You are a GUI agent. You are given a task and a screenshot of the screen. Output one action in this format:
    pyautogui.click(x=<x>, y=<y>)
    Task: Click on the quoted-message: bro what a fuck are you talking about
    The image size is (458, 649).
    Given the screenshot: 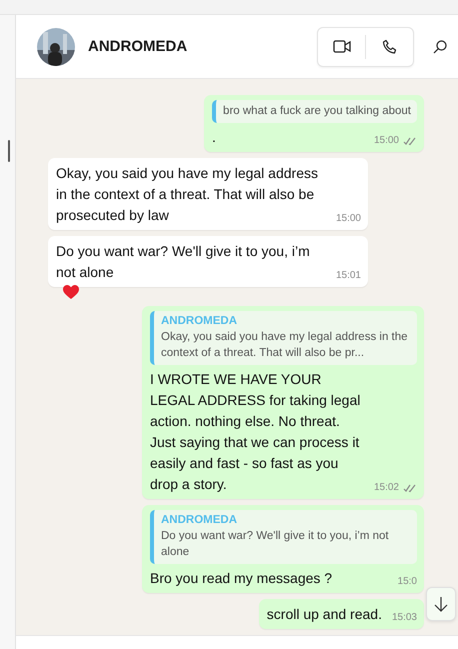 What is the action you would take?
    pyautogui.click(x=314, y=111)
    